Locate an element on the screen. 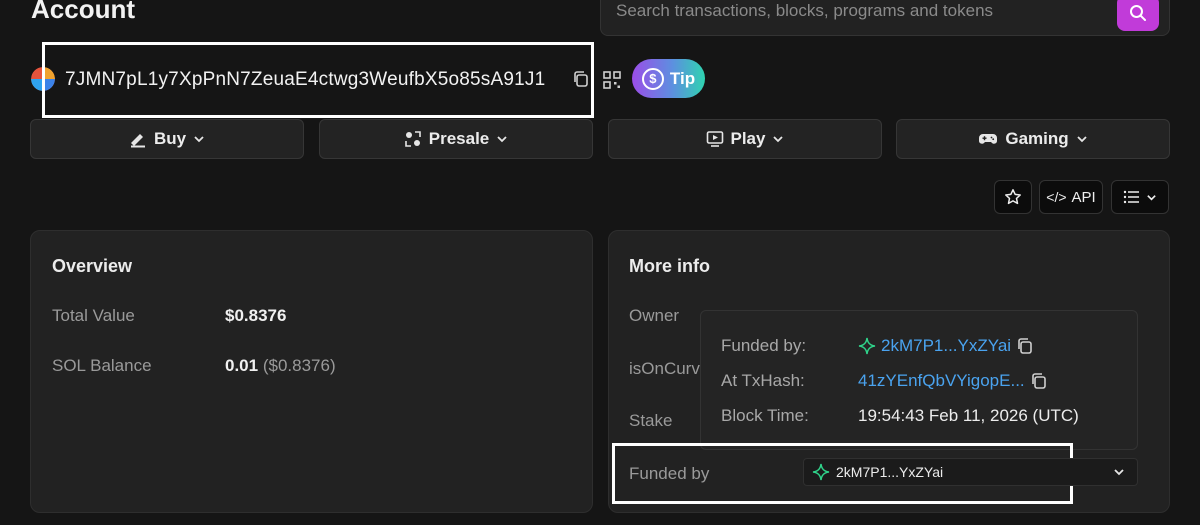  play-button: Play is located at coordinates (745, 139).